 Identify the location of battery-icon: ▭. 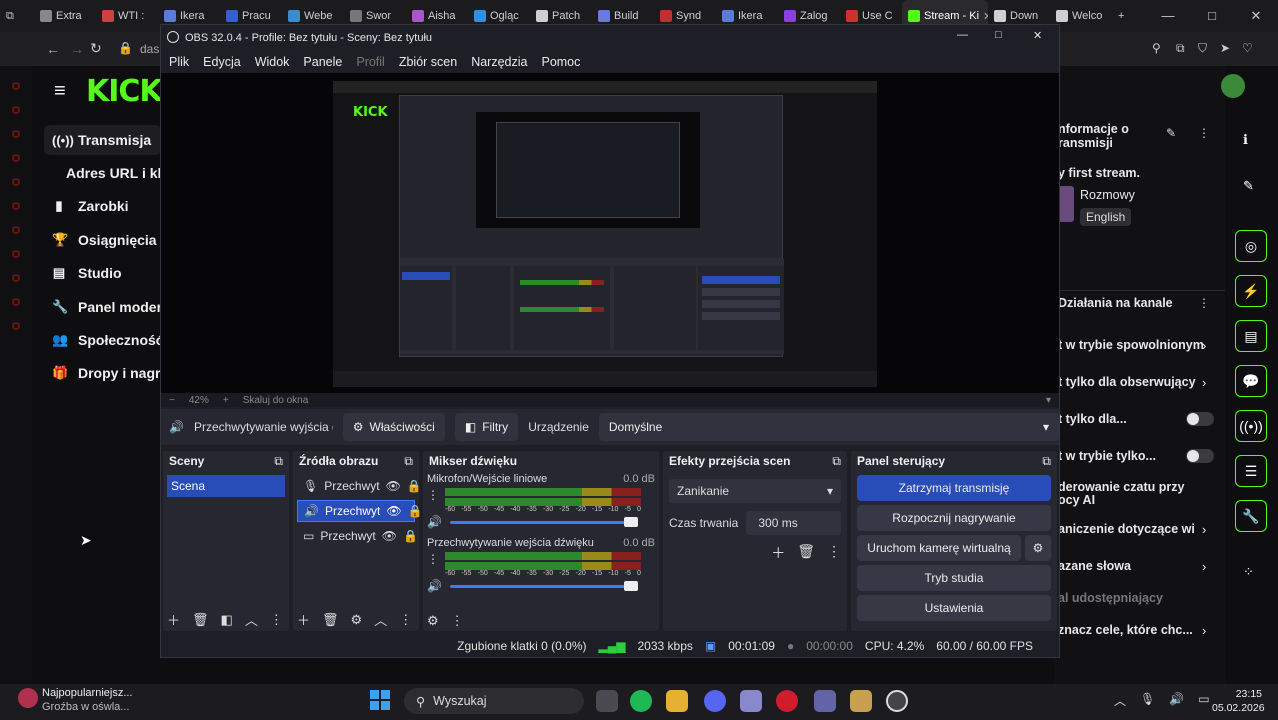
(1203, 700).